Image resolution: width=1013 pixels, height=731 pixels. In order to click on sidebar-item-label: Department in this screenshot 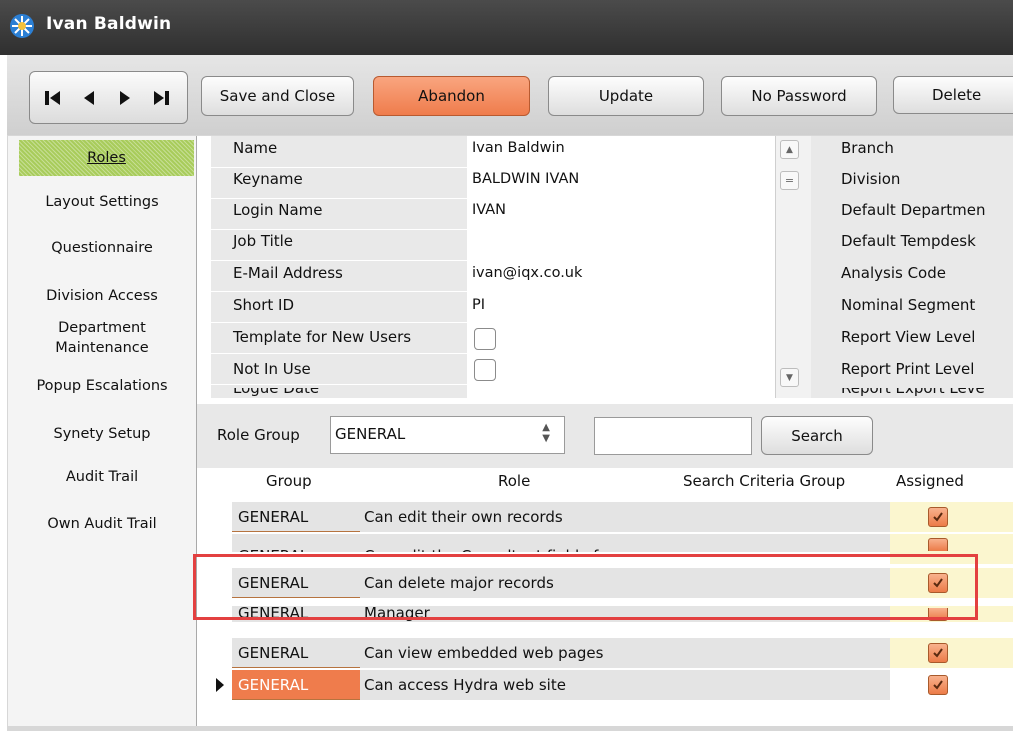, I will do `click(102, 328)`.